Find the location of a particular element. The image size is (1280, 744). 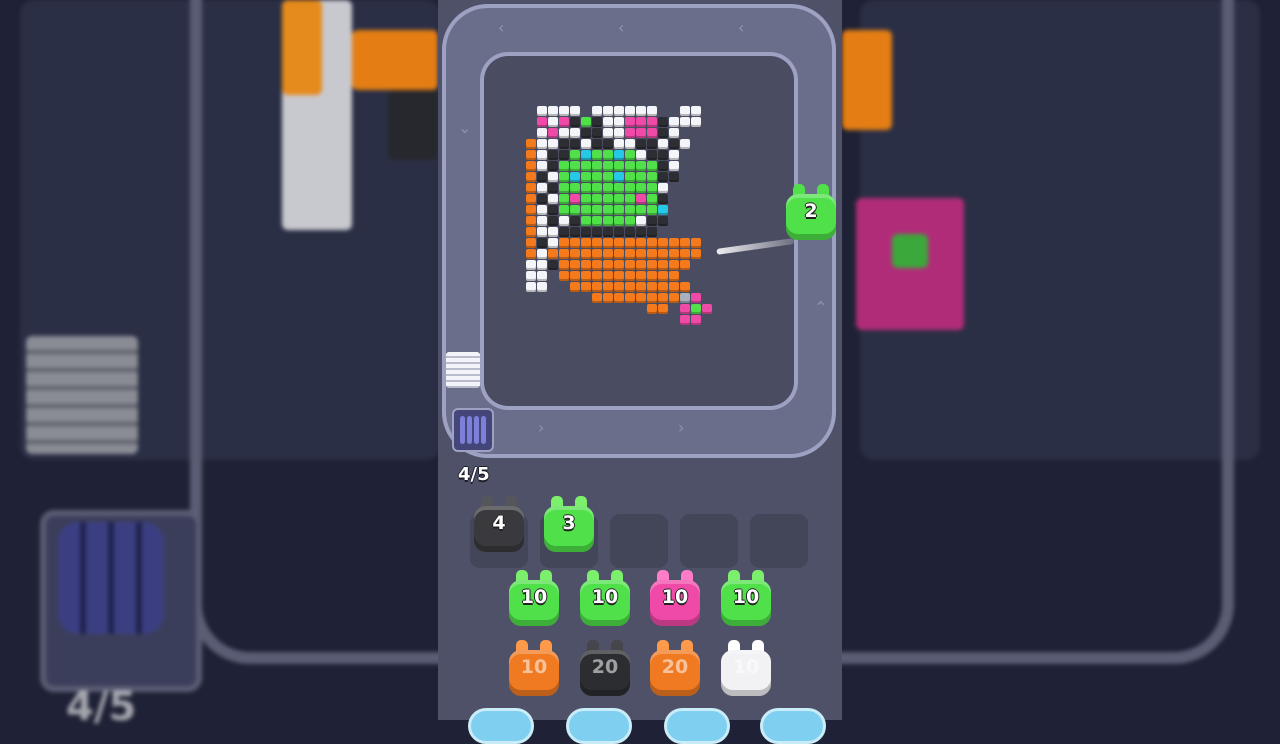

white-block-stack is located at coordinates (463, 370).